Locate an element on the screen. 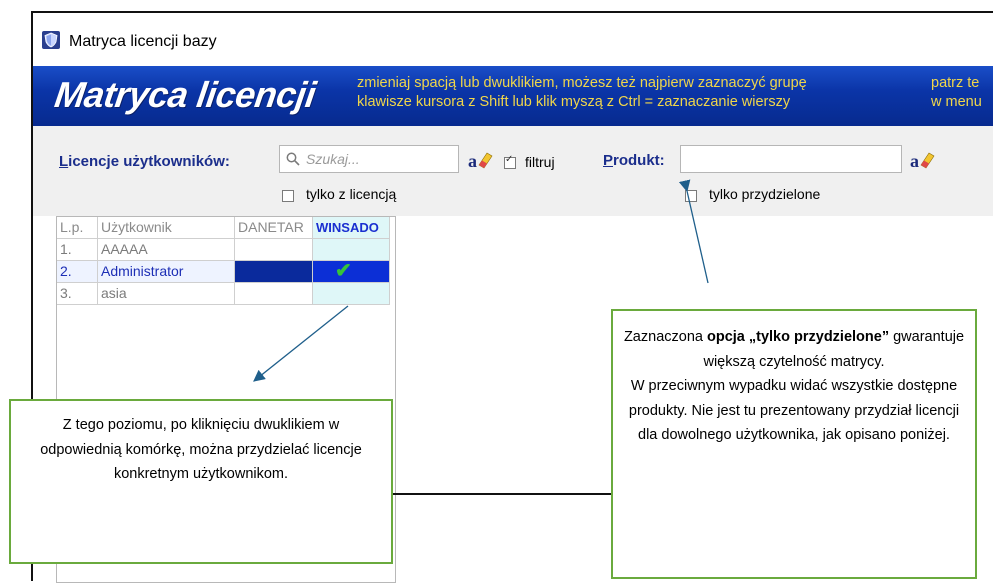  column-header-user: Użytkownik is located at coordinates (166, 228).